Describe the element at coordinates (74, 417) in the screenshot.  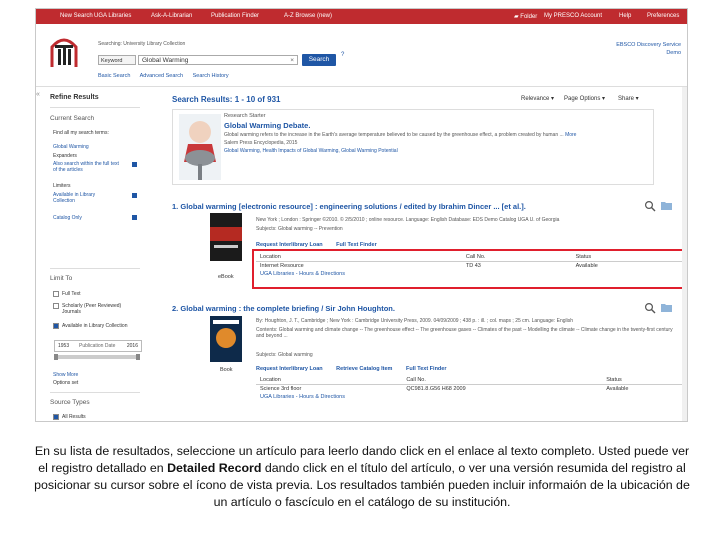
I see `all-results-label: All Results` at that location.